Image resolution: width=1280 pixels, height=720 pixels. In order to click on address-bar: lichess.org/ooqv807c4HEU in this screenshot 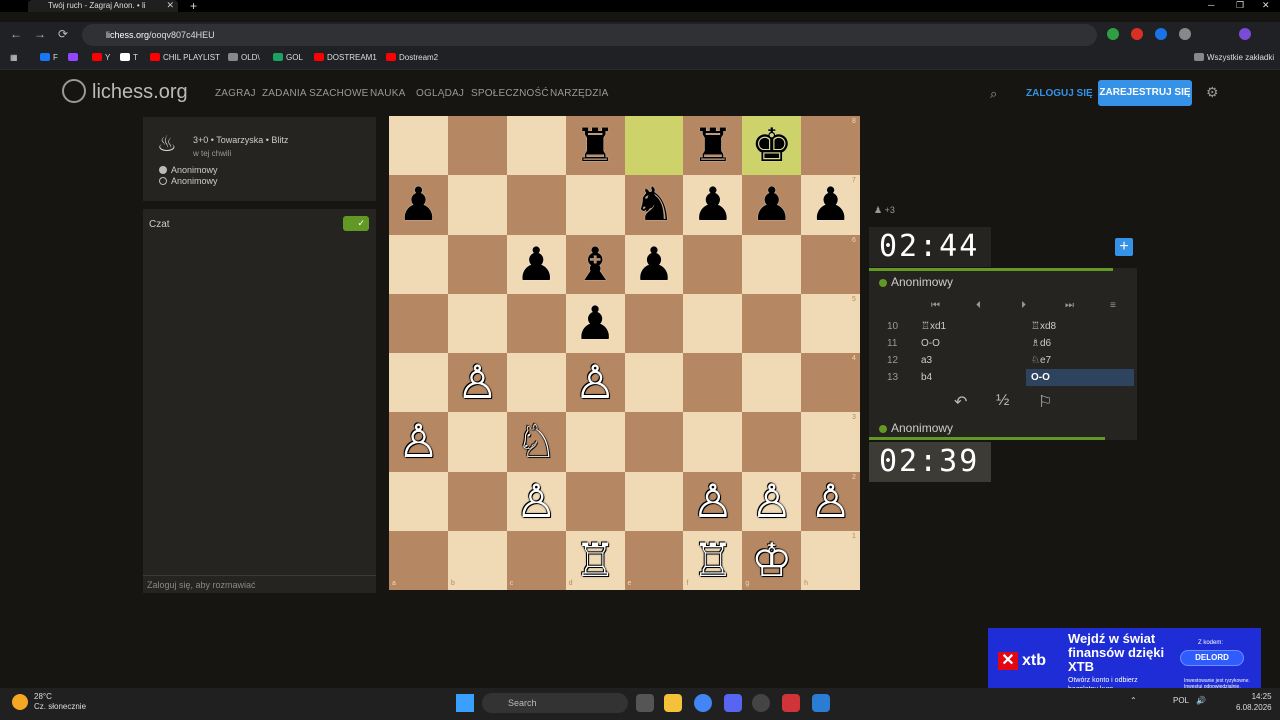, I will do `click(589, 35)`.